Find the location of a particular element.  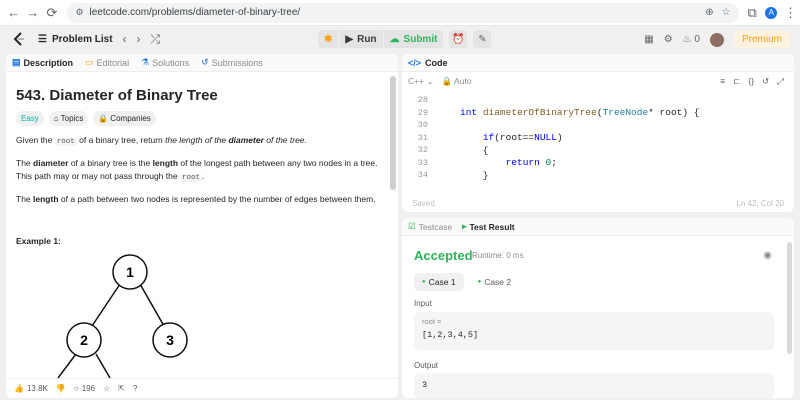

input-label: Input is located at coordinates (423, 303).